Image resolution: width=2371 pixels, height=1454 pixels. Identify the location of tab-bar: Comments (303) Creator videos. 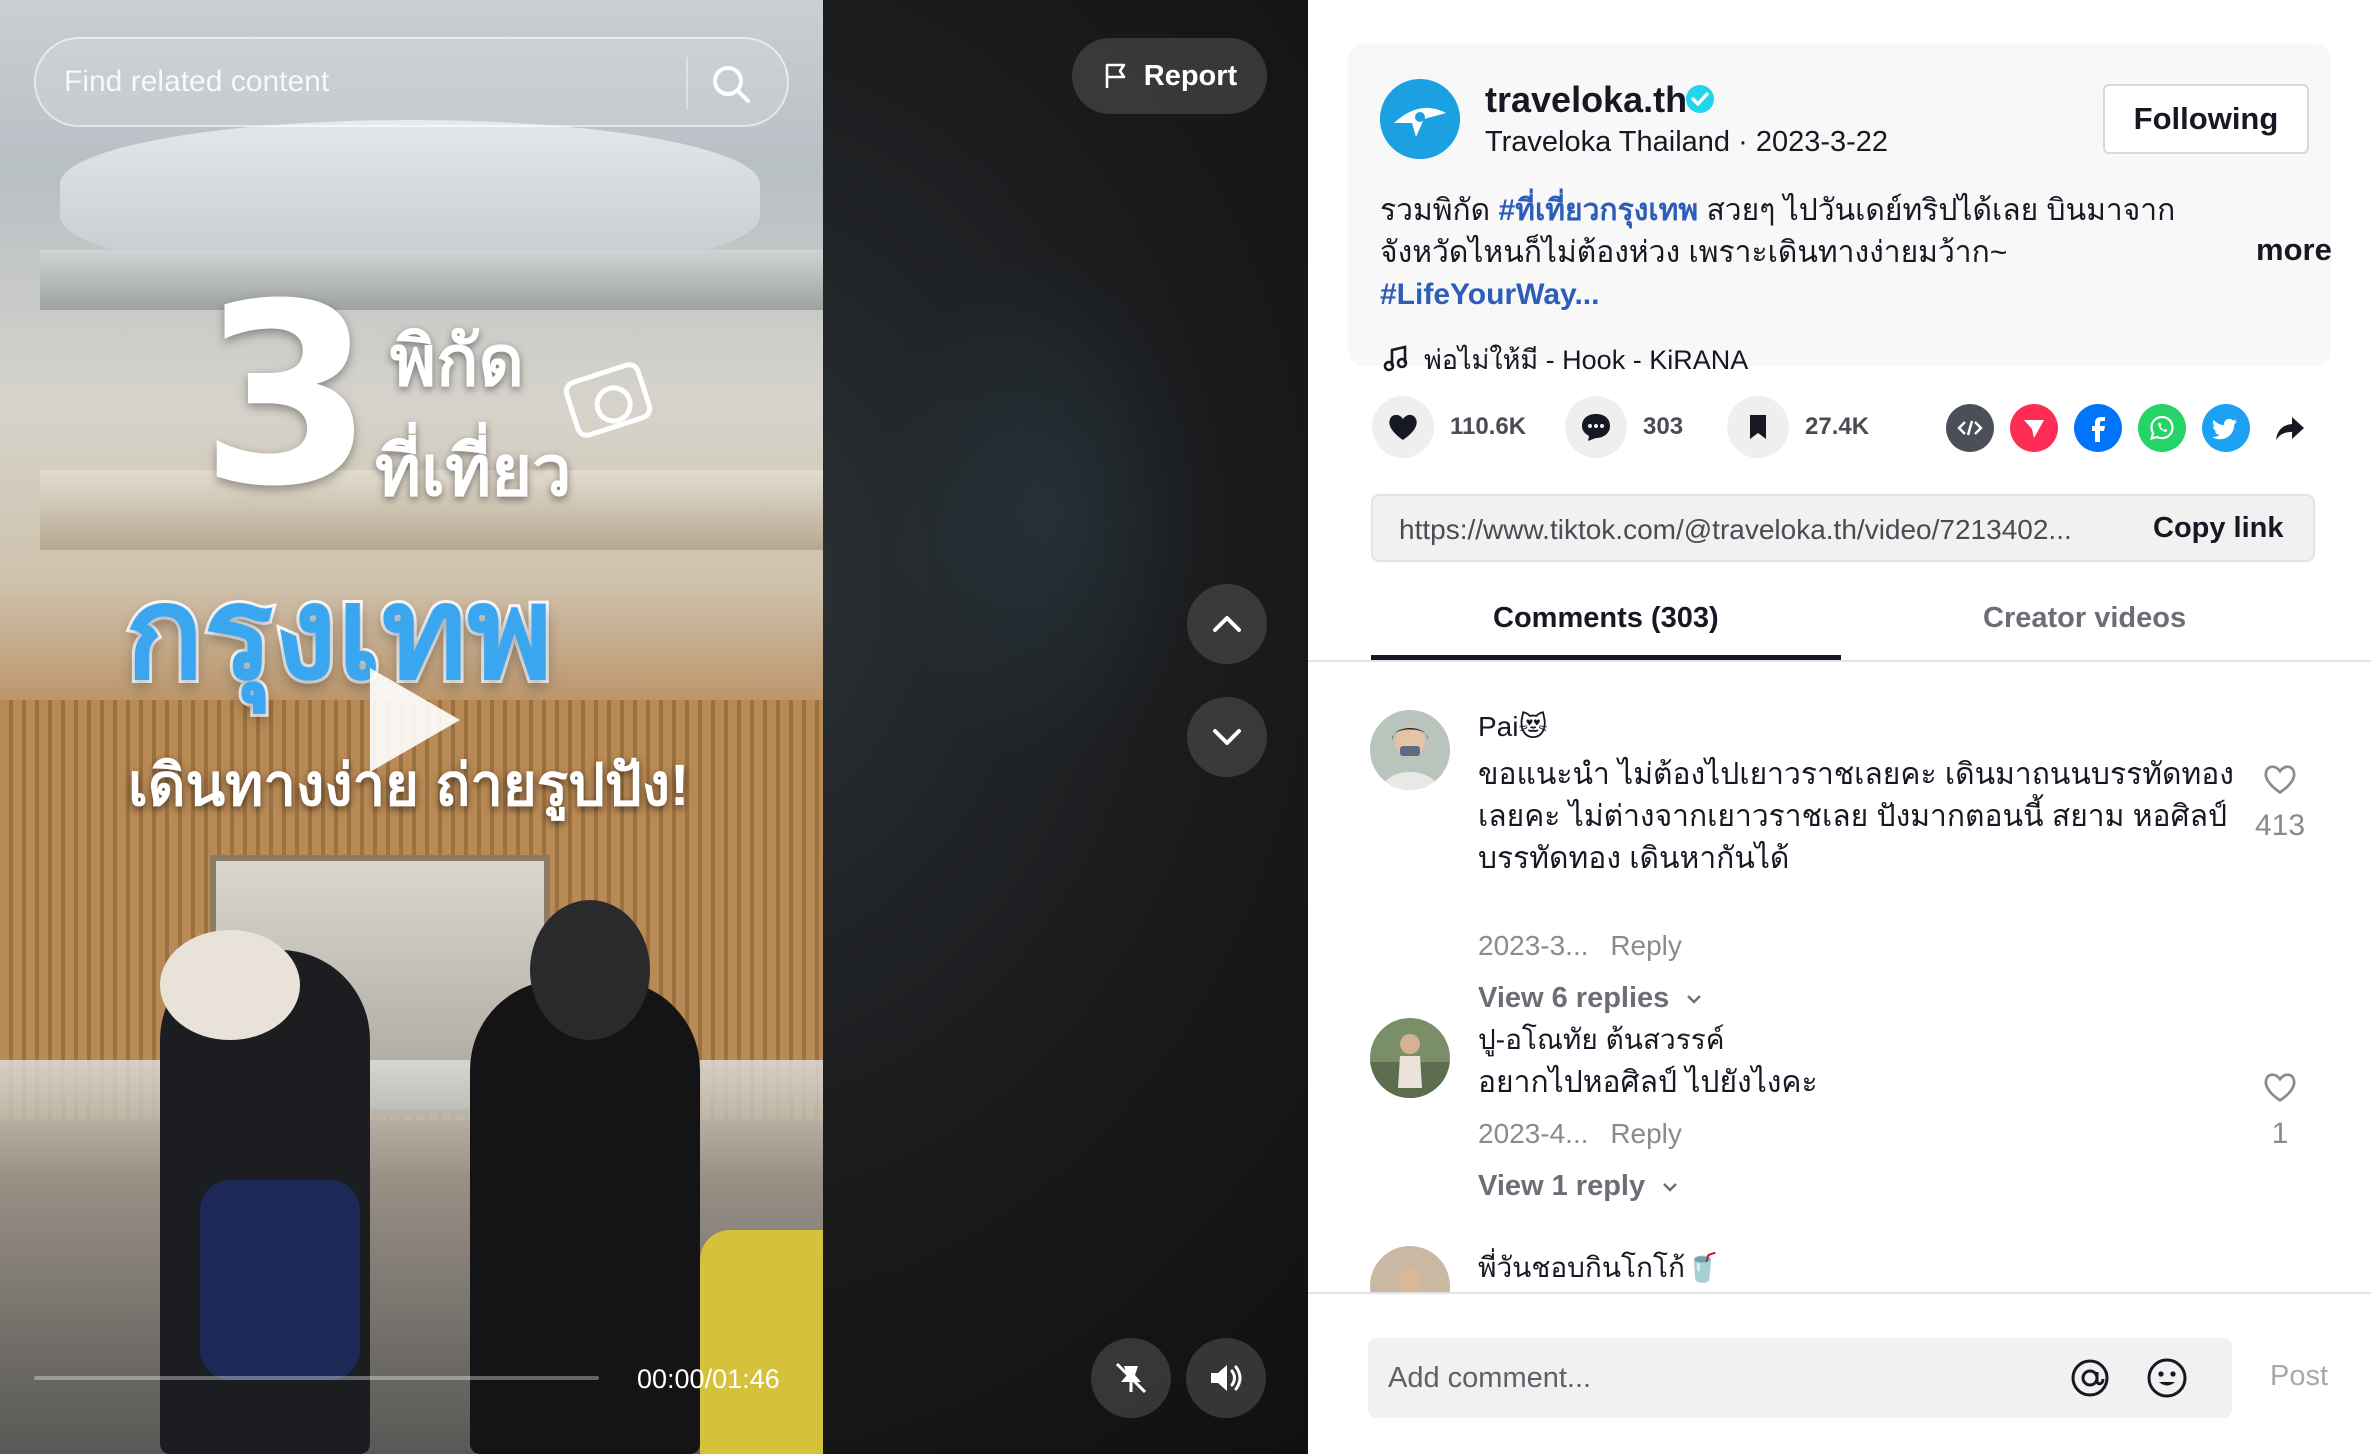
(1839, 621).